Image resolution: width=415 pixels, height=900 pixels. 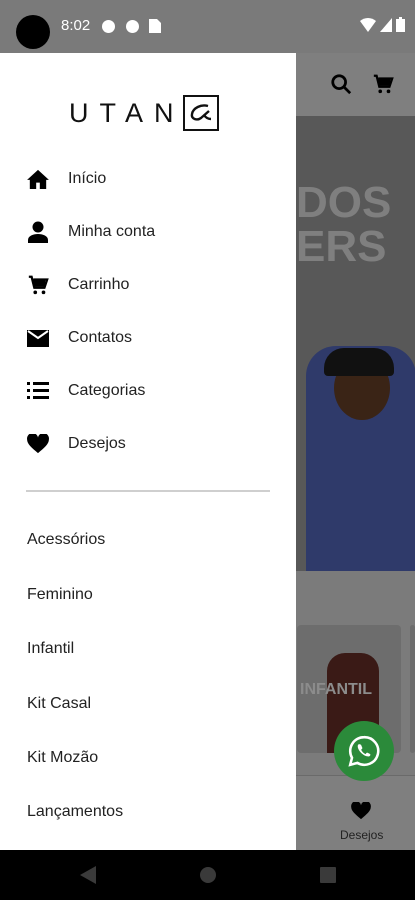 I want to click on bottom-nav: Desejos, so click(x=355, y=812).